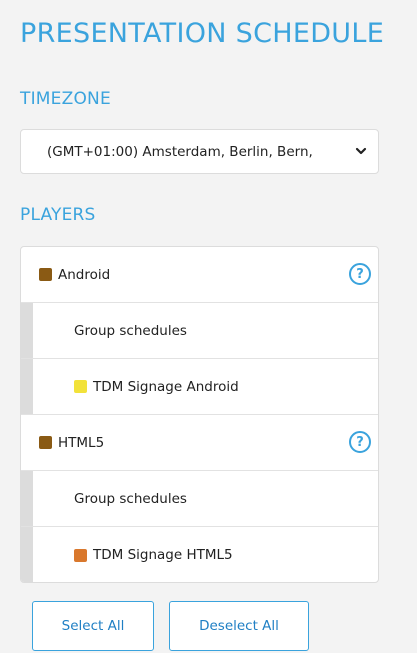  I want to click on timezone-label: TIMEZONE, so click(65, 99).